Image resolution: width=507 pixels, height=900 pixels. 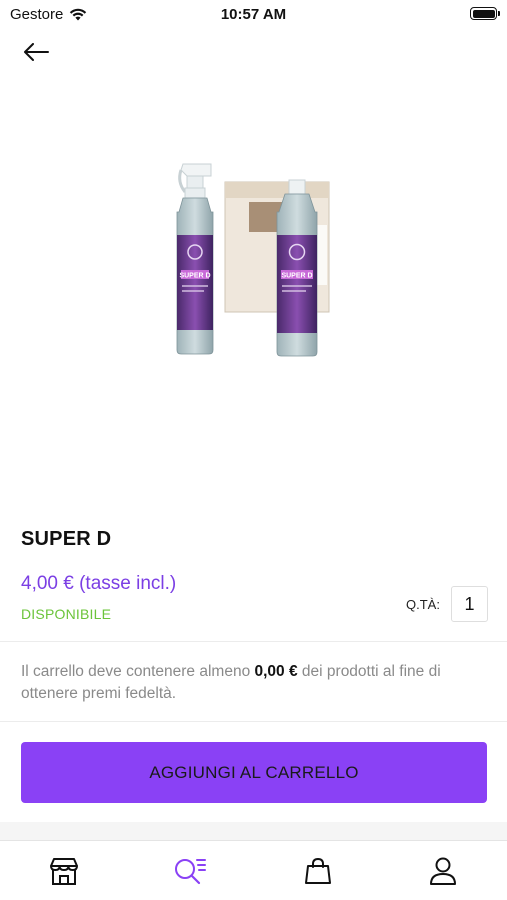 I want to click on tab-cart, so click(x=318, y=871).